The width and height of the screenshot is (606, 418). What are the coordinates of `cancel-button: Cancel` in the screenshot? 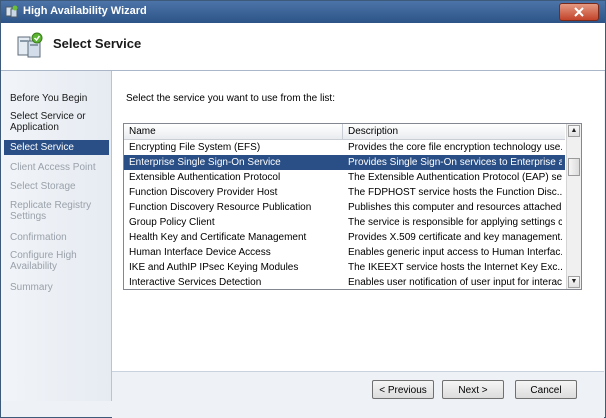 It's located at (546, 389).